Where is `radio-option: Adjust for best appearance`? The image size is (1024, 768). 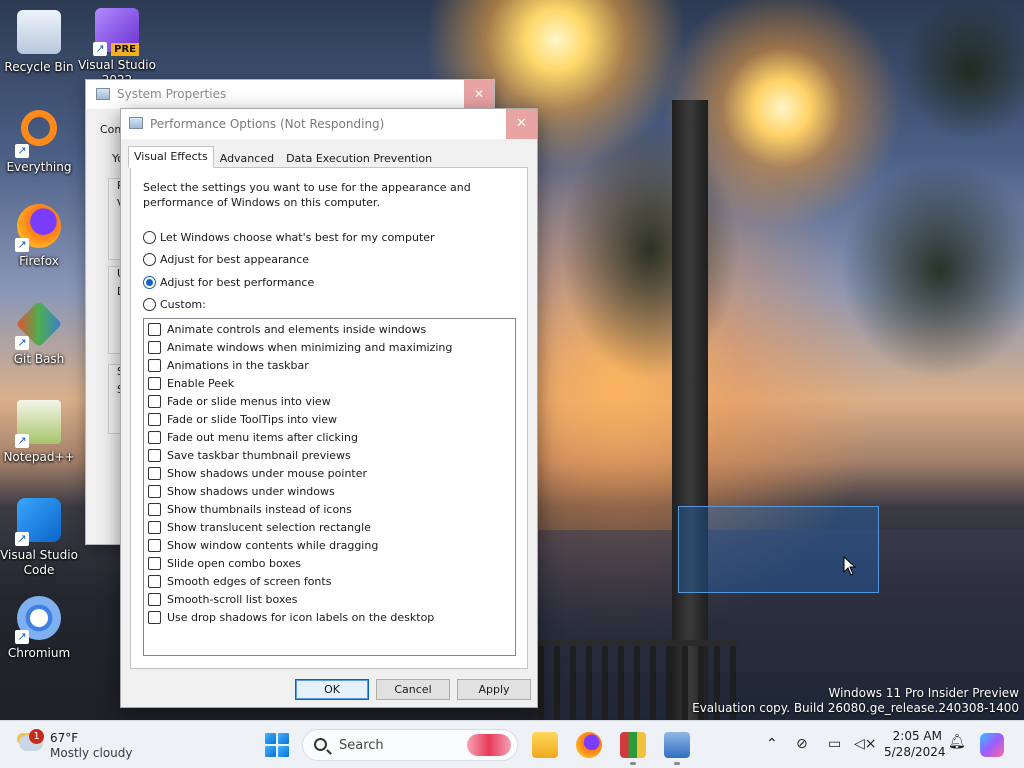
radio-option: Adjust for best appearance is located at coordinates (226, 260).